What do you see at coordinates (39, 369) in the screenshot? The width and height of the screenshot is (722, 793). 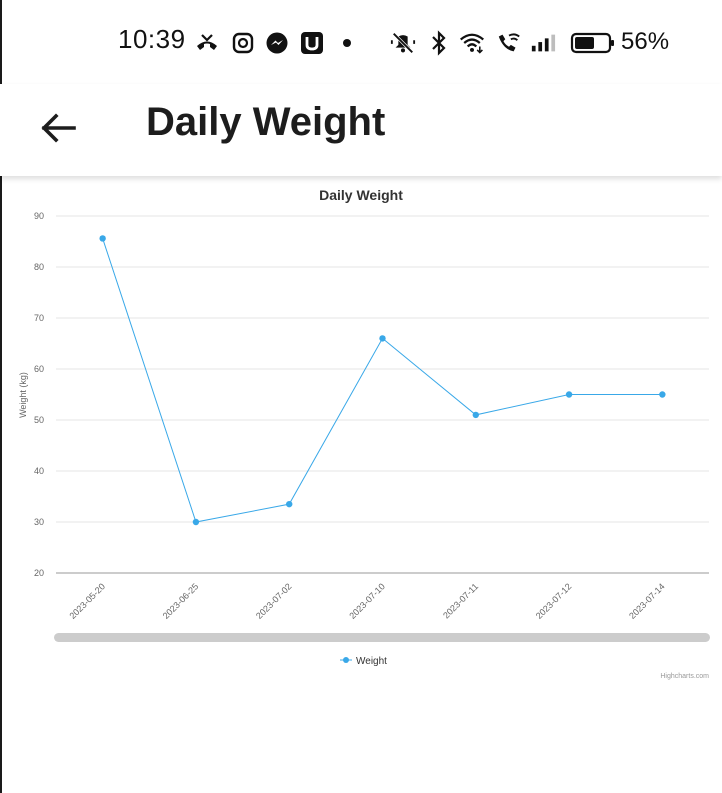 I see `y-tick-label: 60` at bounding box center [39, 369].